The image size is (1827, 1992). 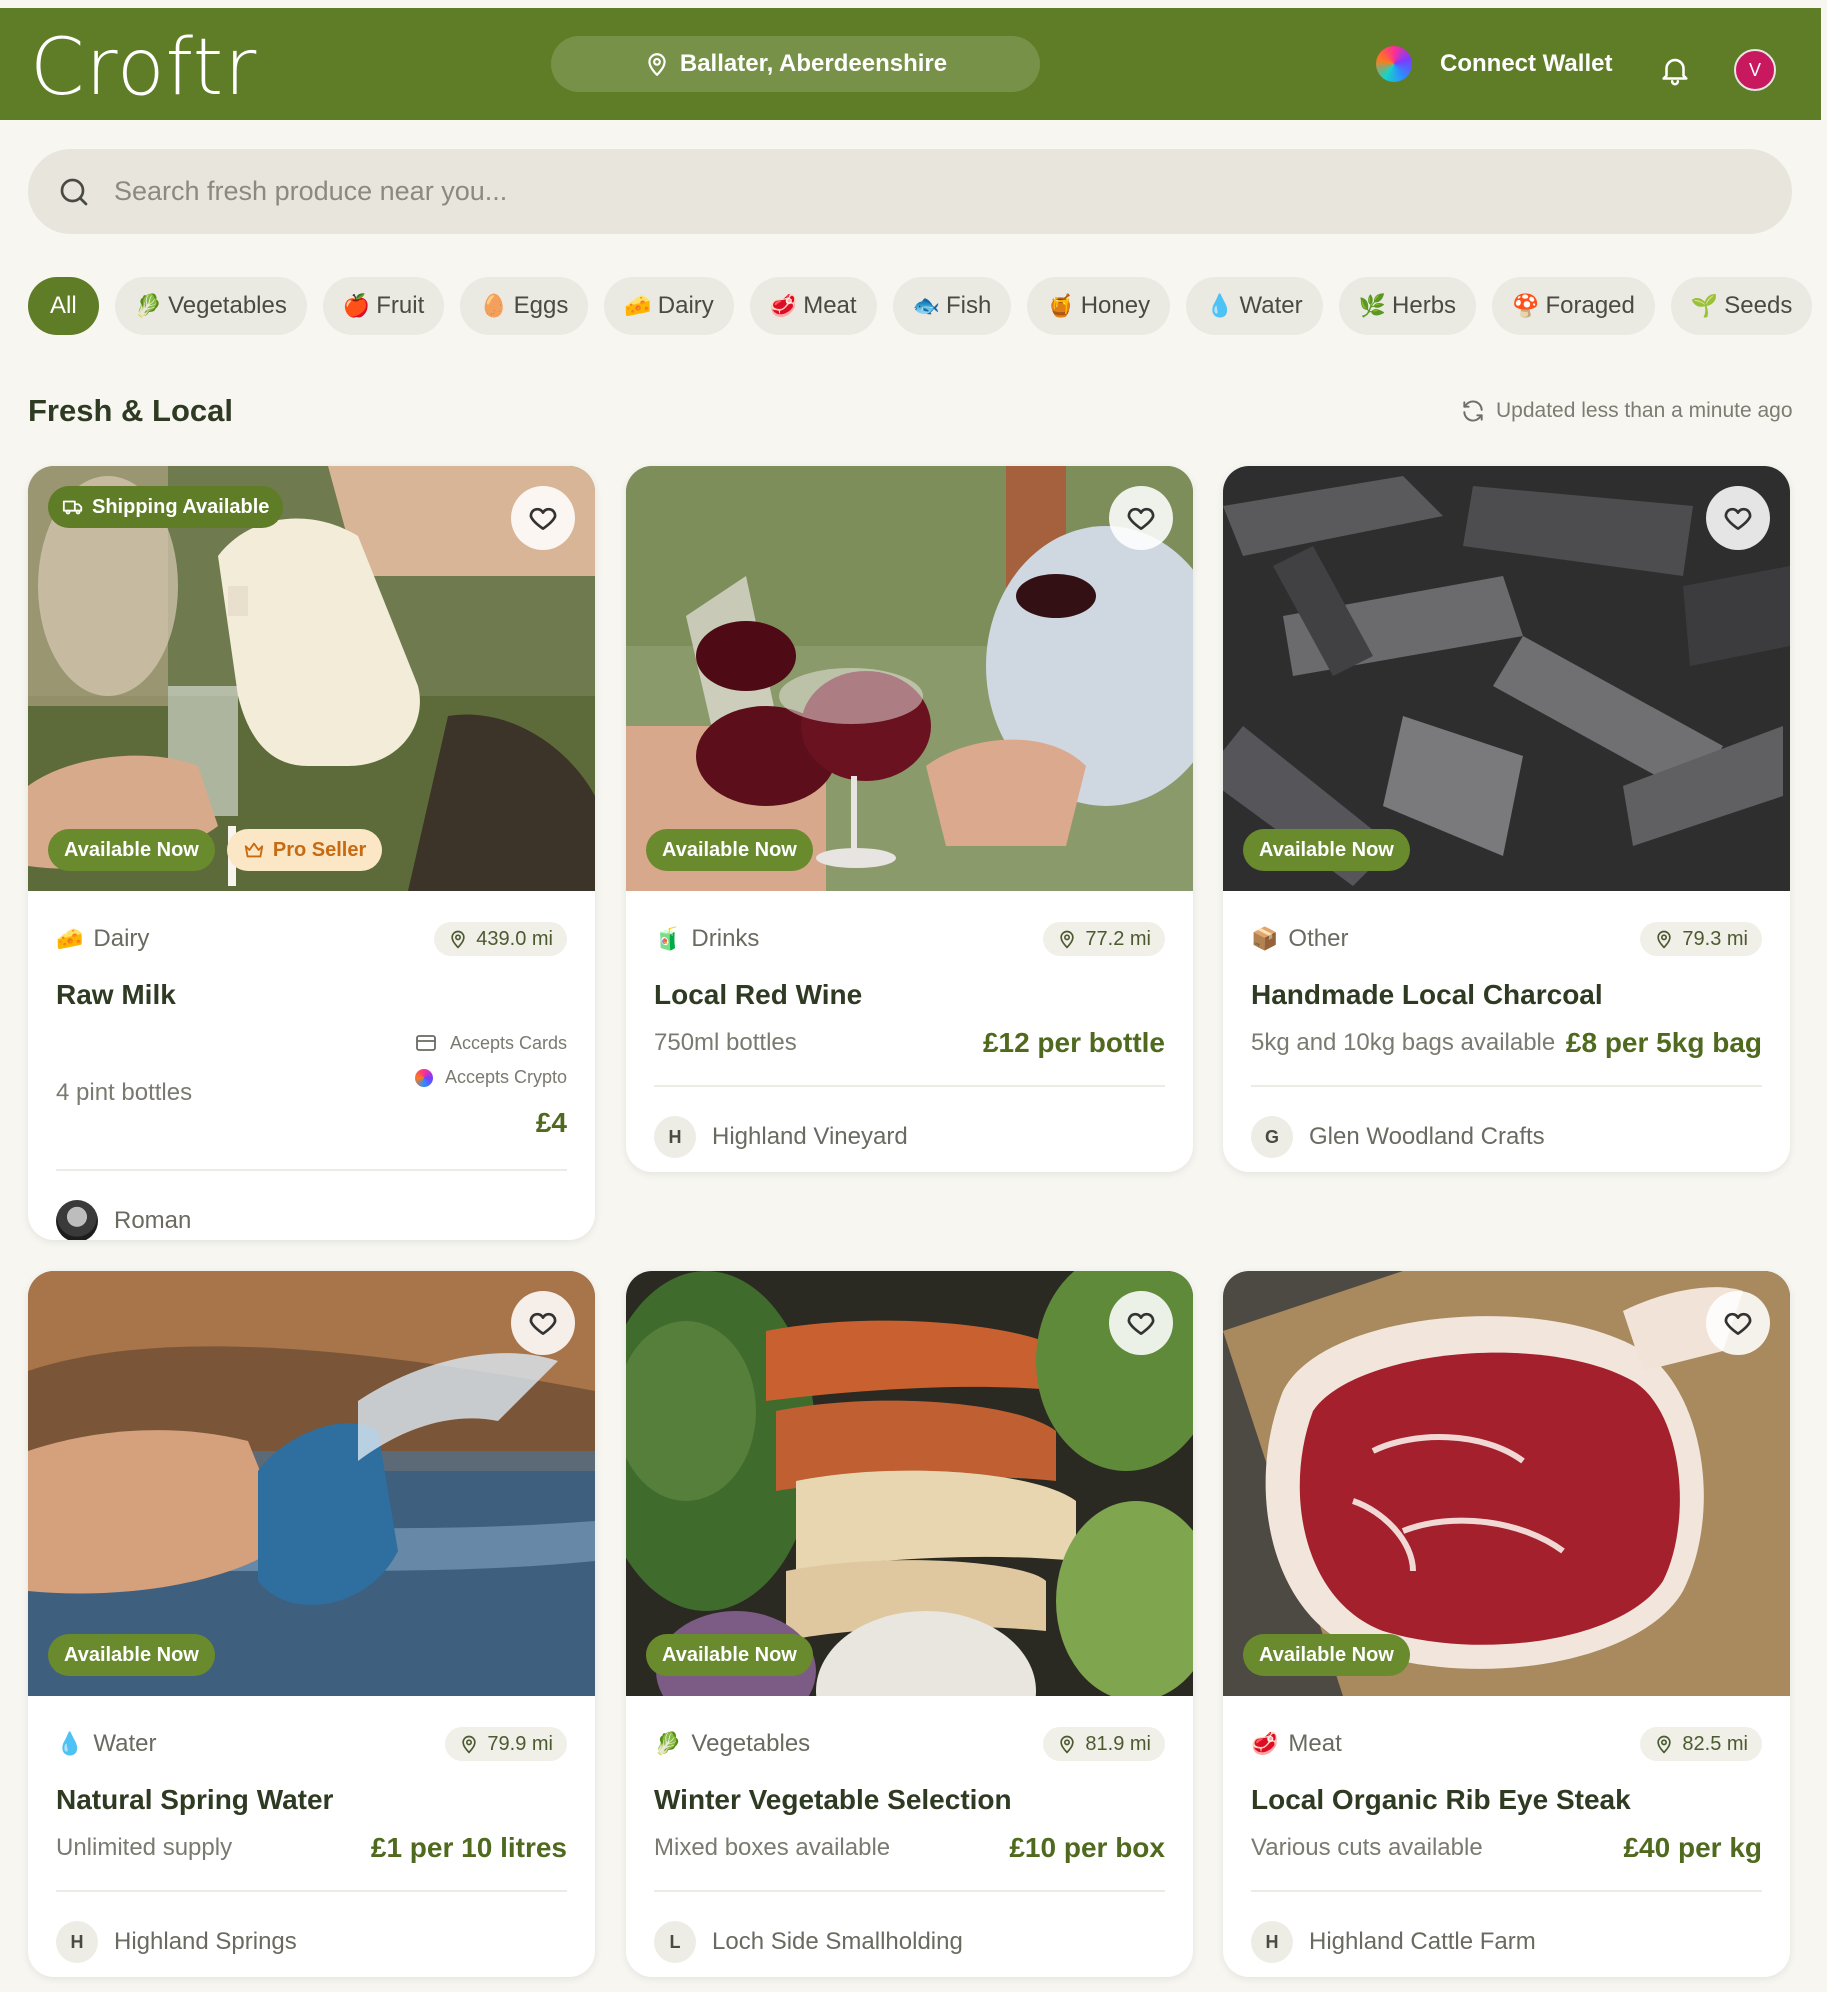 What do you see at coordinates (500, 939) in the screenshot?
I see `distance-badge: 439.0 mi` at bounding box center [500, 939].